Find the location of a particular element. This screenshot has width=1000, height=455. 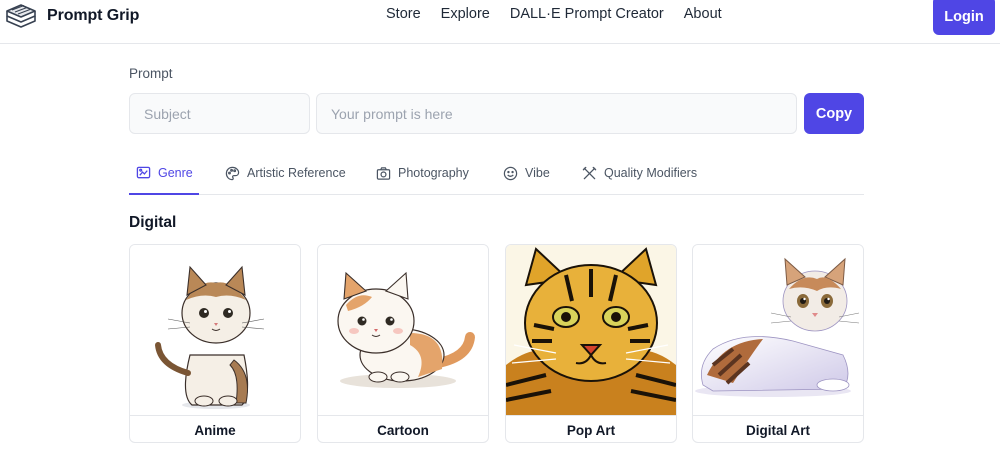

brand-link: Prompt Grip is located at coordinates (71, 16).